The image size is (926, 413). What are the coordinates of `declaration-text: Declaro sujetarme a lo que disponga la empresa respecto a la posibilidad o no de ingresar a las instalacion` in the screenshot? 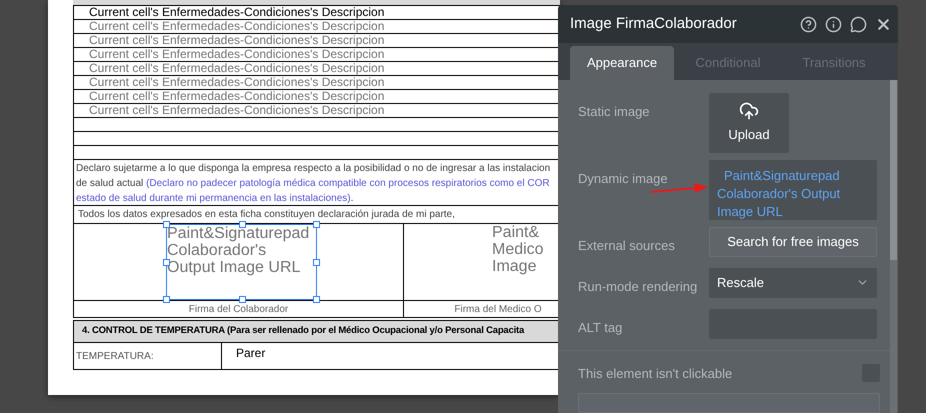 It's located at (314, 169).